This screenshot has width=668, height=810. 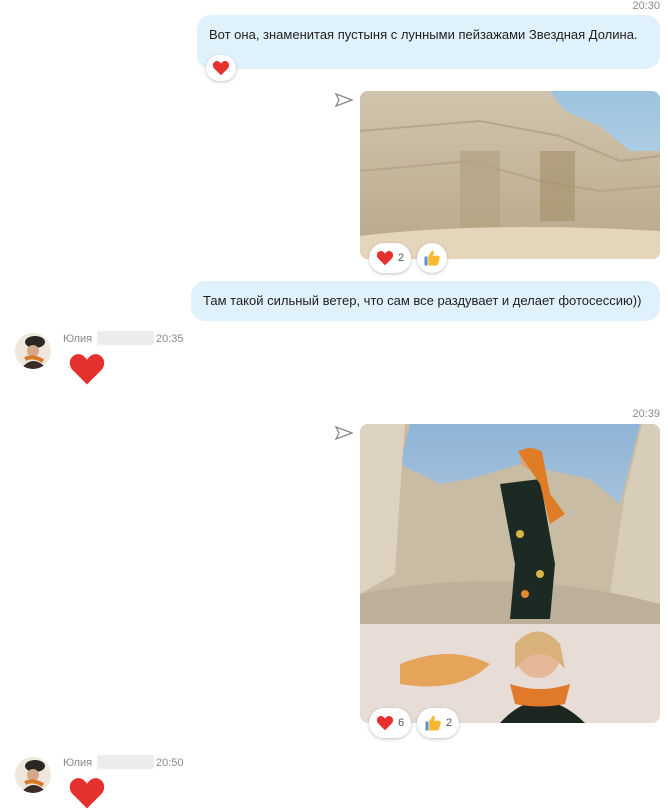 What do you see at coordinates (170, 763) in the screenshot?
I see `message-time: 20:50` at bounding box center [170, 763].